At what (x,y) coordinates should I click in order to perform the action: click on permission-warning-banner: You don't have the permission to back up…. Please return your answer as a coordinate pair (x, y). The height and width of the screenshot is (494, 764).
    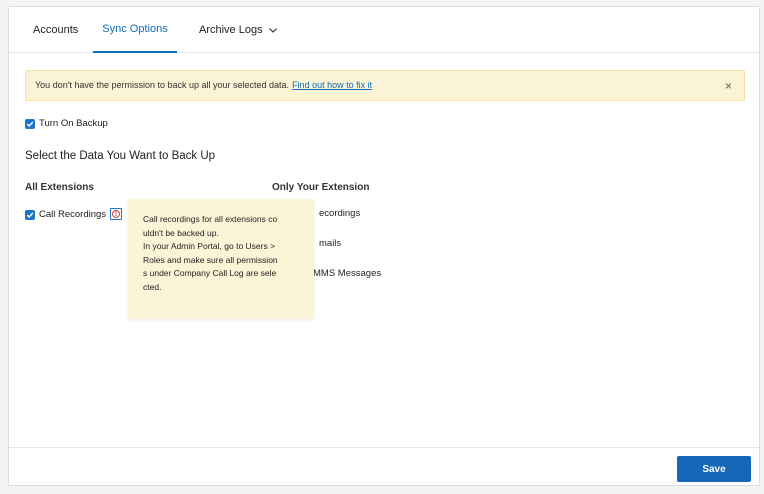
    Looking at the image, I should click on (385, 85).